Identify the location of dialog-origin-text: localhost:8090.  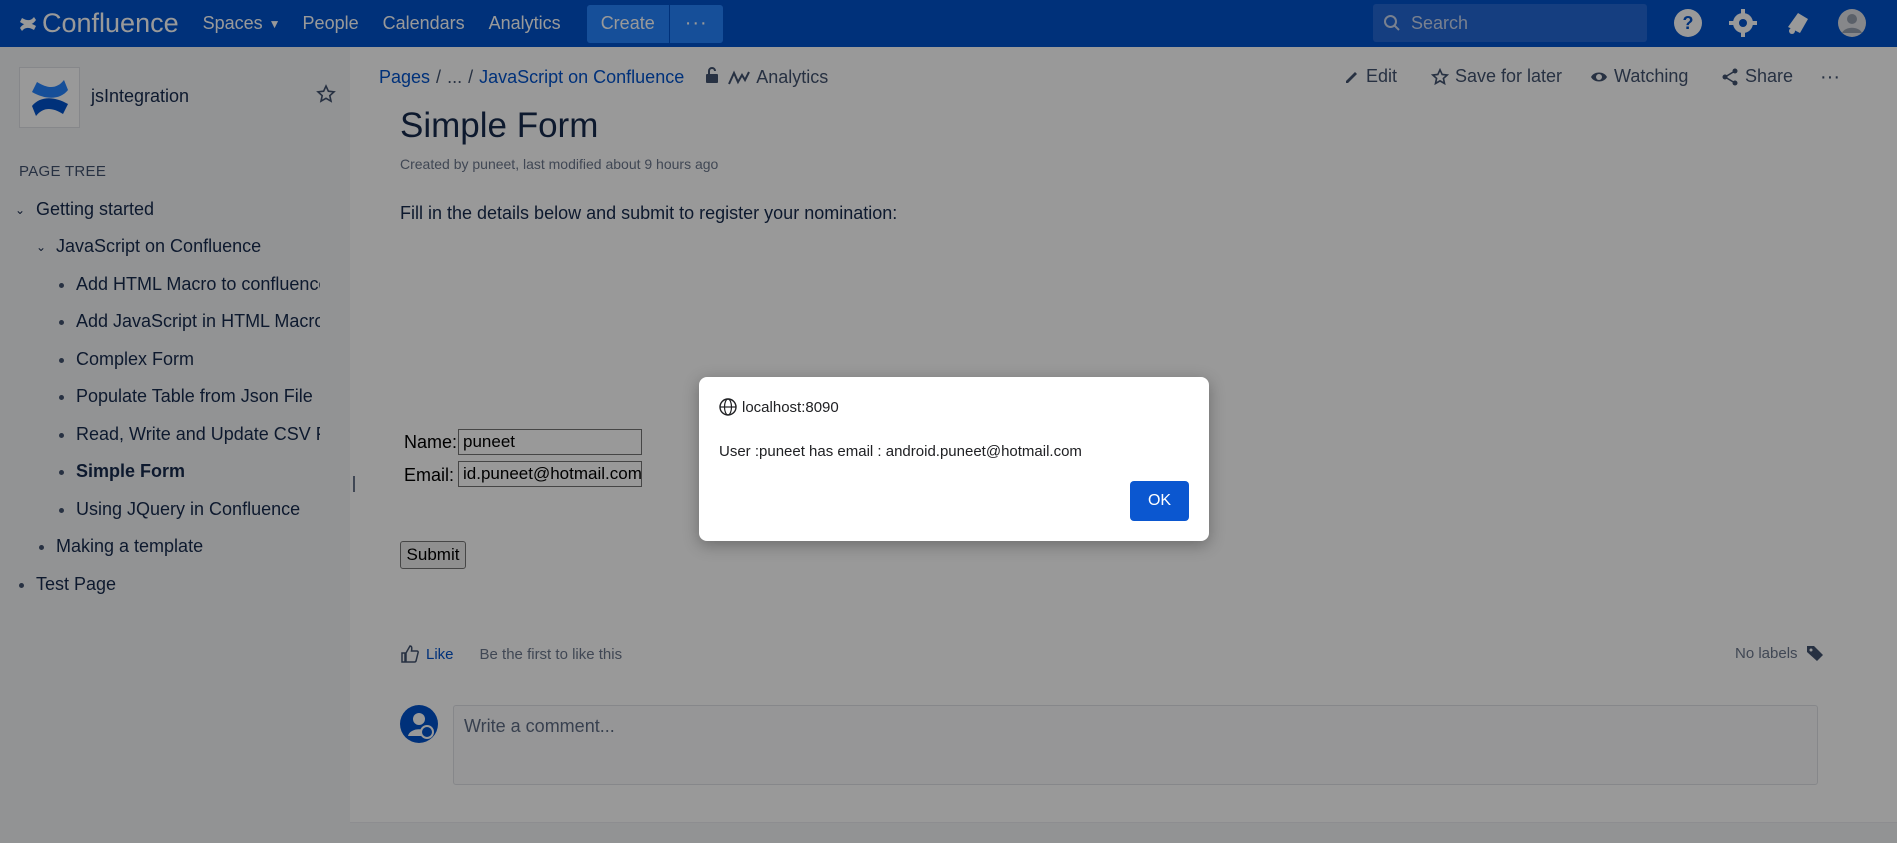
(790, 407).